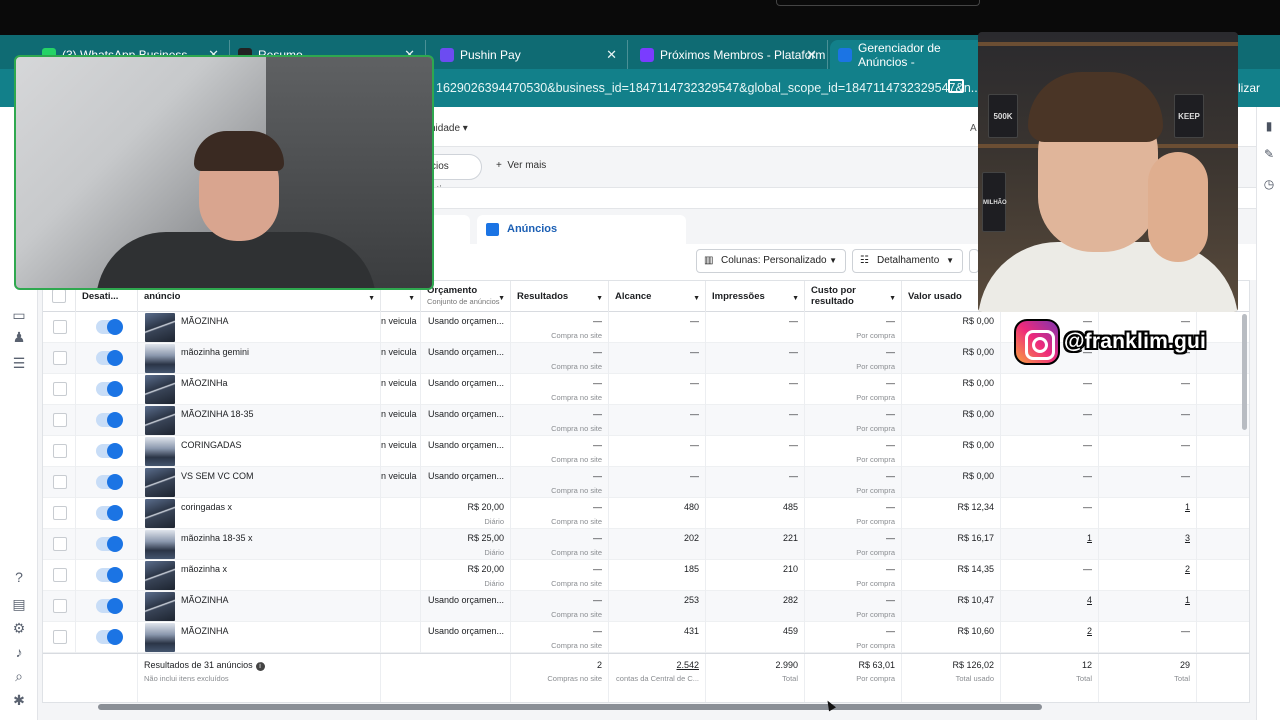  What do you see at coordinates (956, 86) in the screenshot?
I see `cast-icon` at bounding box center [956, 86].